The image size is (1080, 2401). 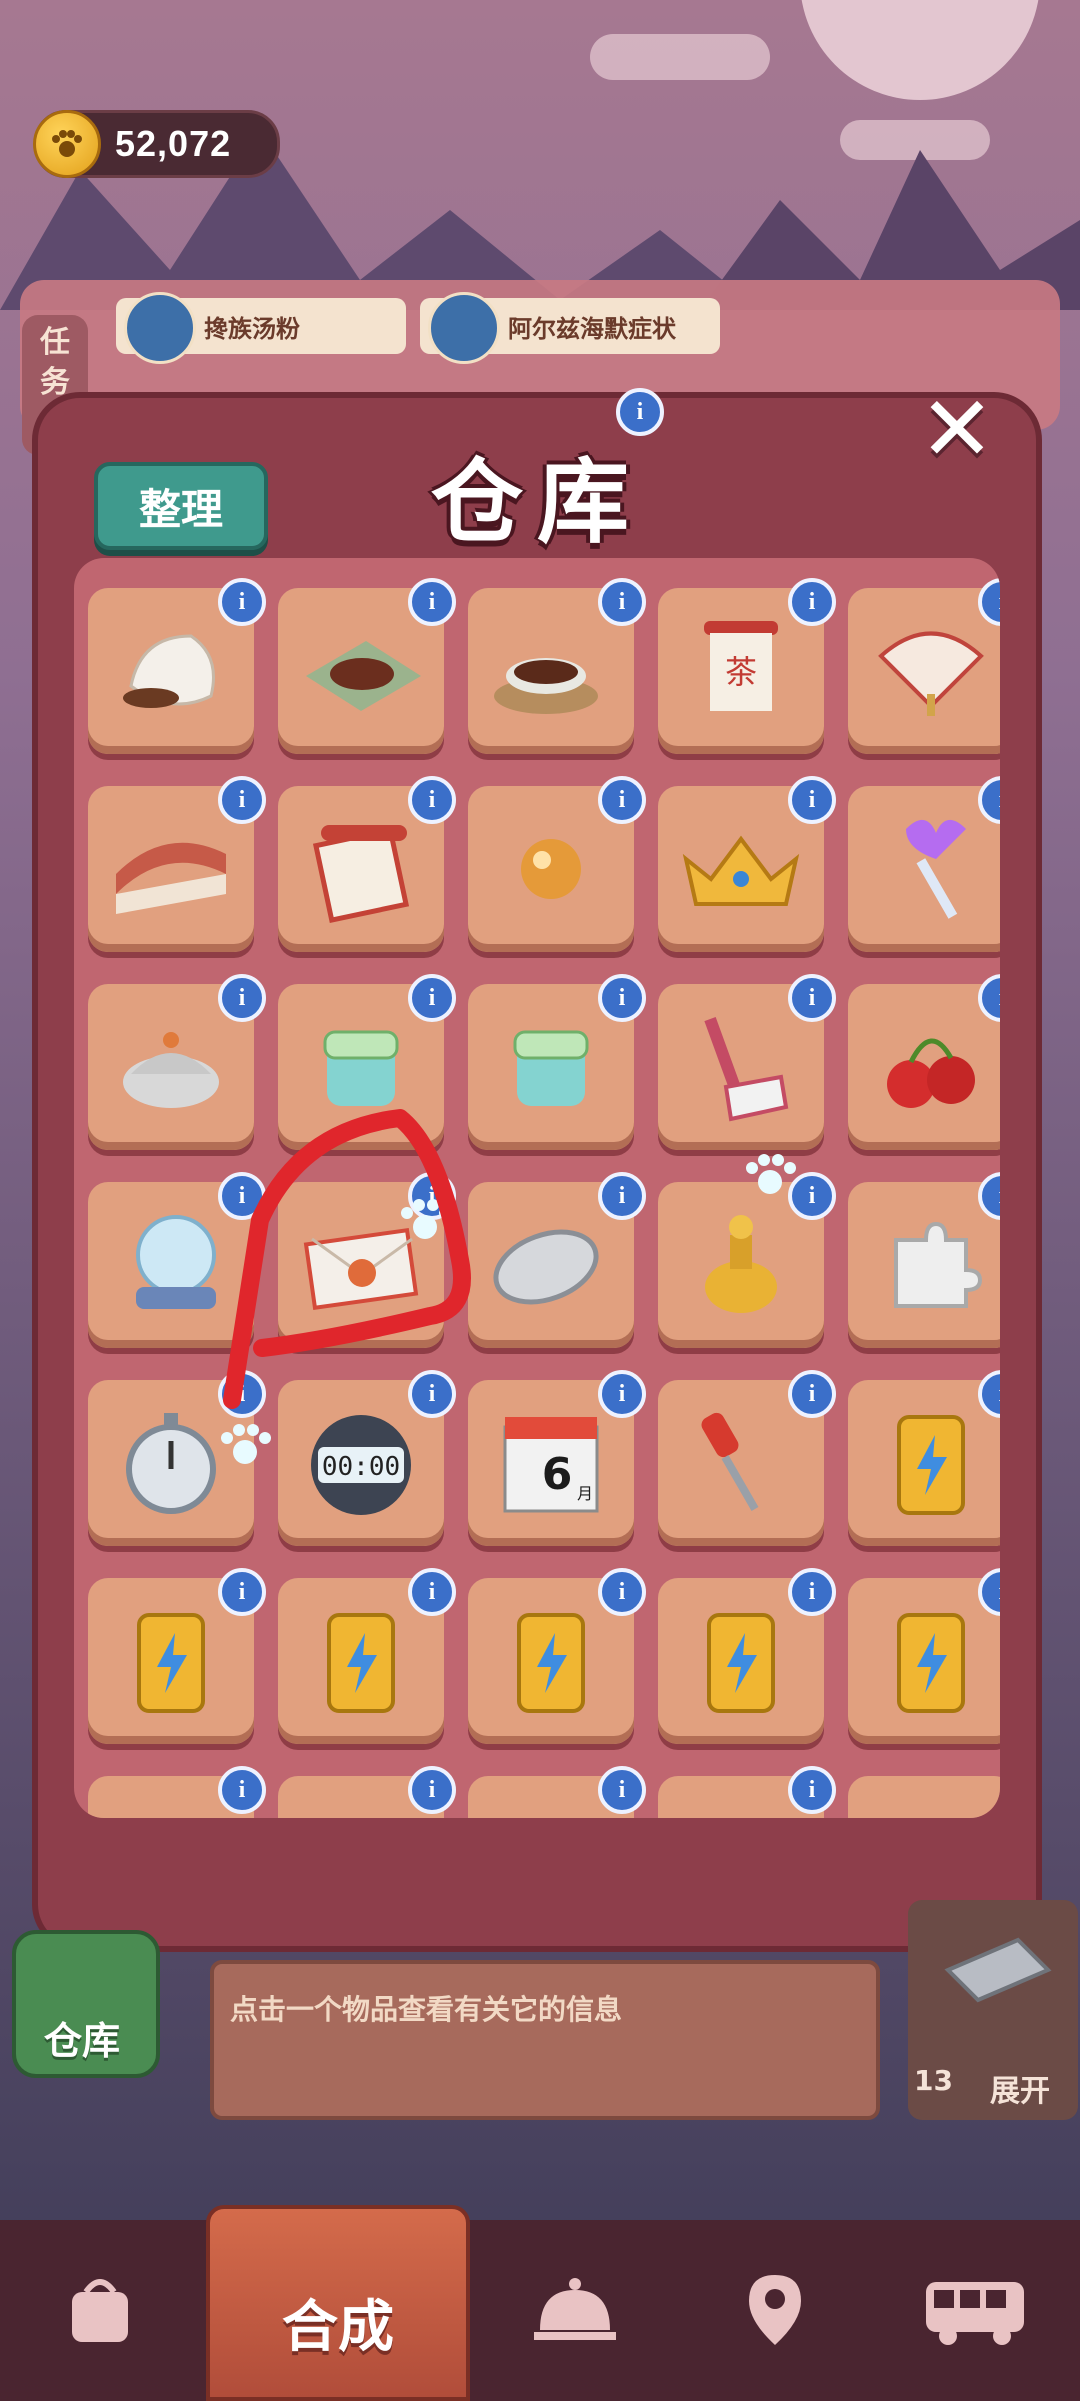 What do you see at coordinates (160, 328) in the screenshot?
I see `task-bowl-icon` at bounding box center [160, 328].